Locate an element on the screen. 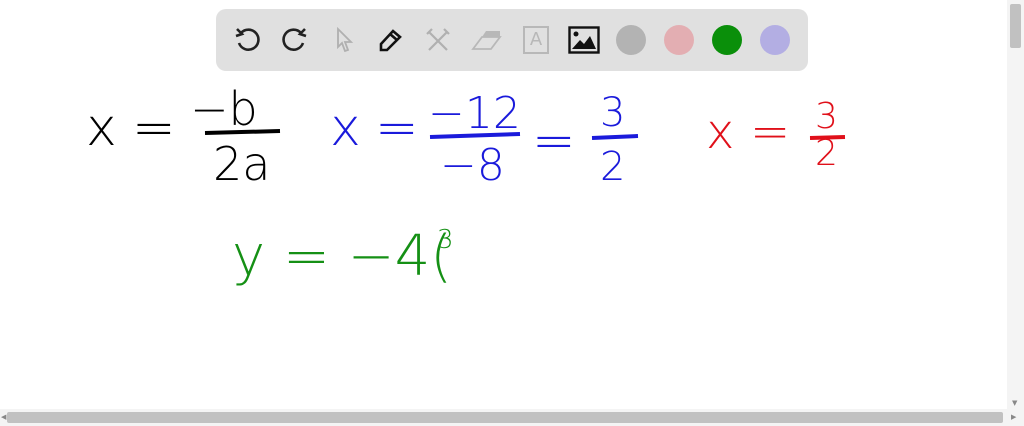 The width and height of the screenshot is (1024, 426). image-button is located at coordinates (584, 40).